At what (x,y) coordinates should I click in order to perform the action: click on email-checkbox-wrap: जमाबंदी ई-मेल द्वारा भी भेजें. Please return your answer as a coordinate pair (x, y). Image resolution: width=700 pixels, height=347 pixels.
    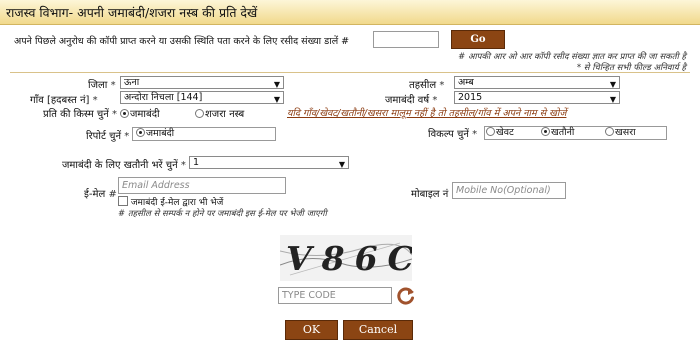
    Looking at the image, I should click on (170, 201).